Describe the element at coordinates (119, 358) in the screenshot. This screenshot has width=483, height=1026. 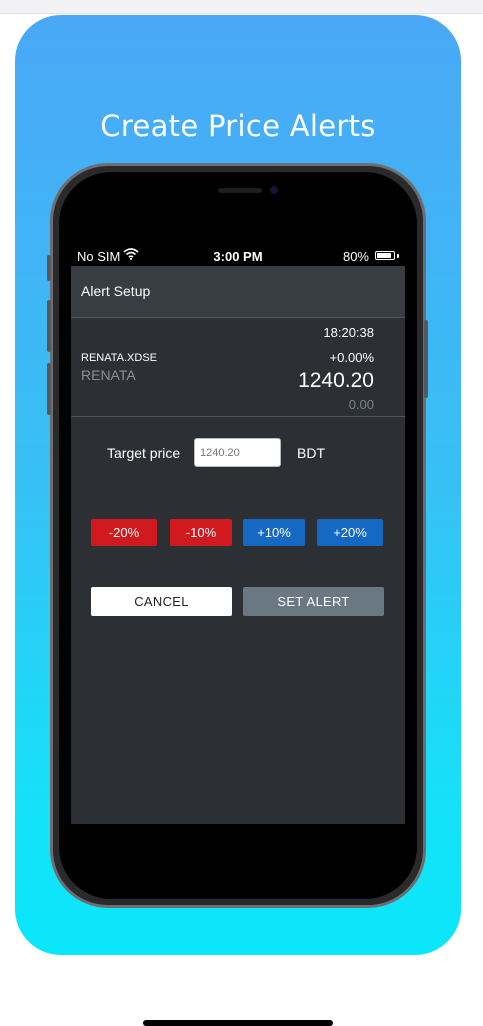
I see `stock-symbol: RENATA.XDSE` at that location.